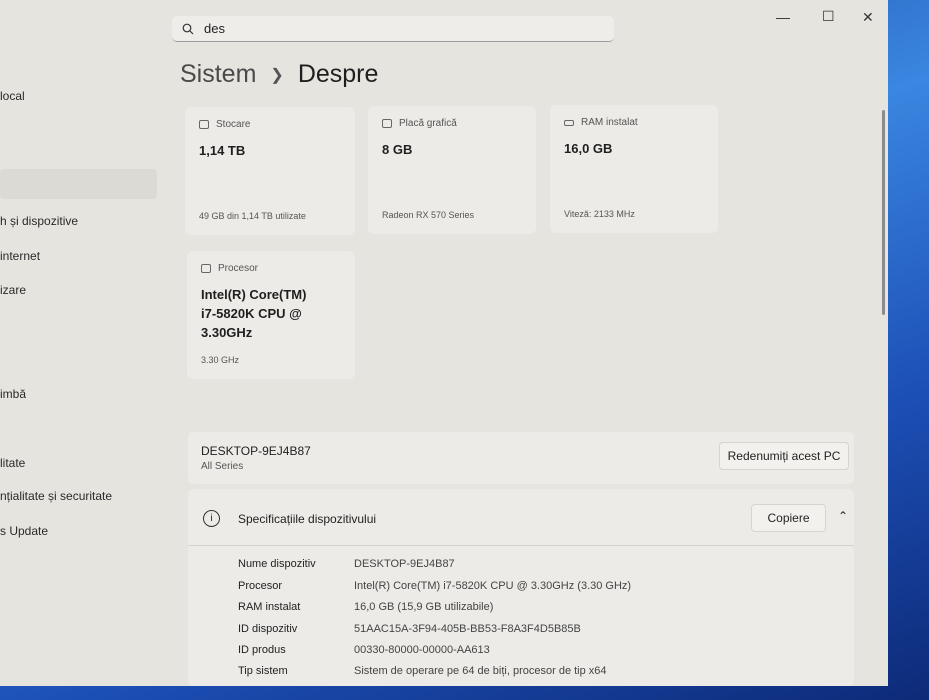 The image size is (929, 700). I want to click on copy-button: Copiere, so click(788, 518).